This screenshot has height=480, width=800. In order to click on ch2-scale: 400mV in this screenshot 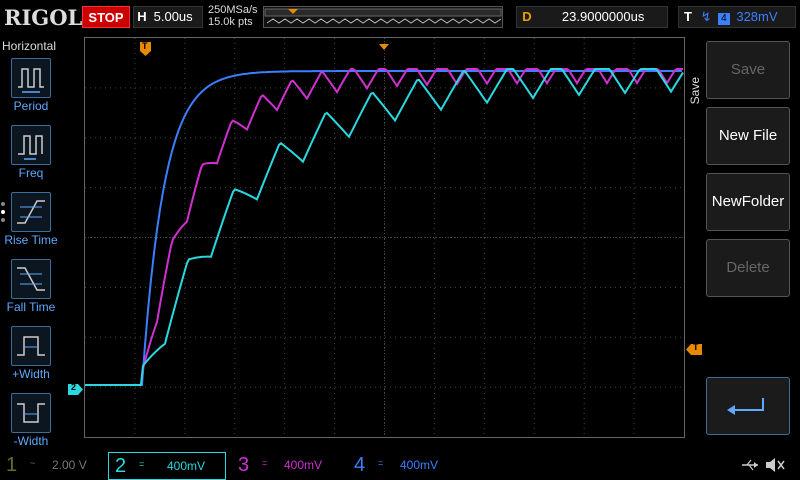, I will do `click(186, 466)`.